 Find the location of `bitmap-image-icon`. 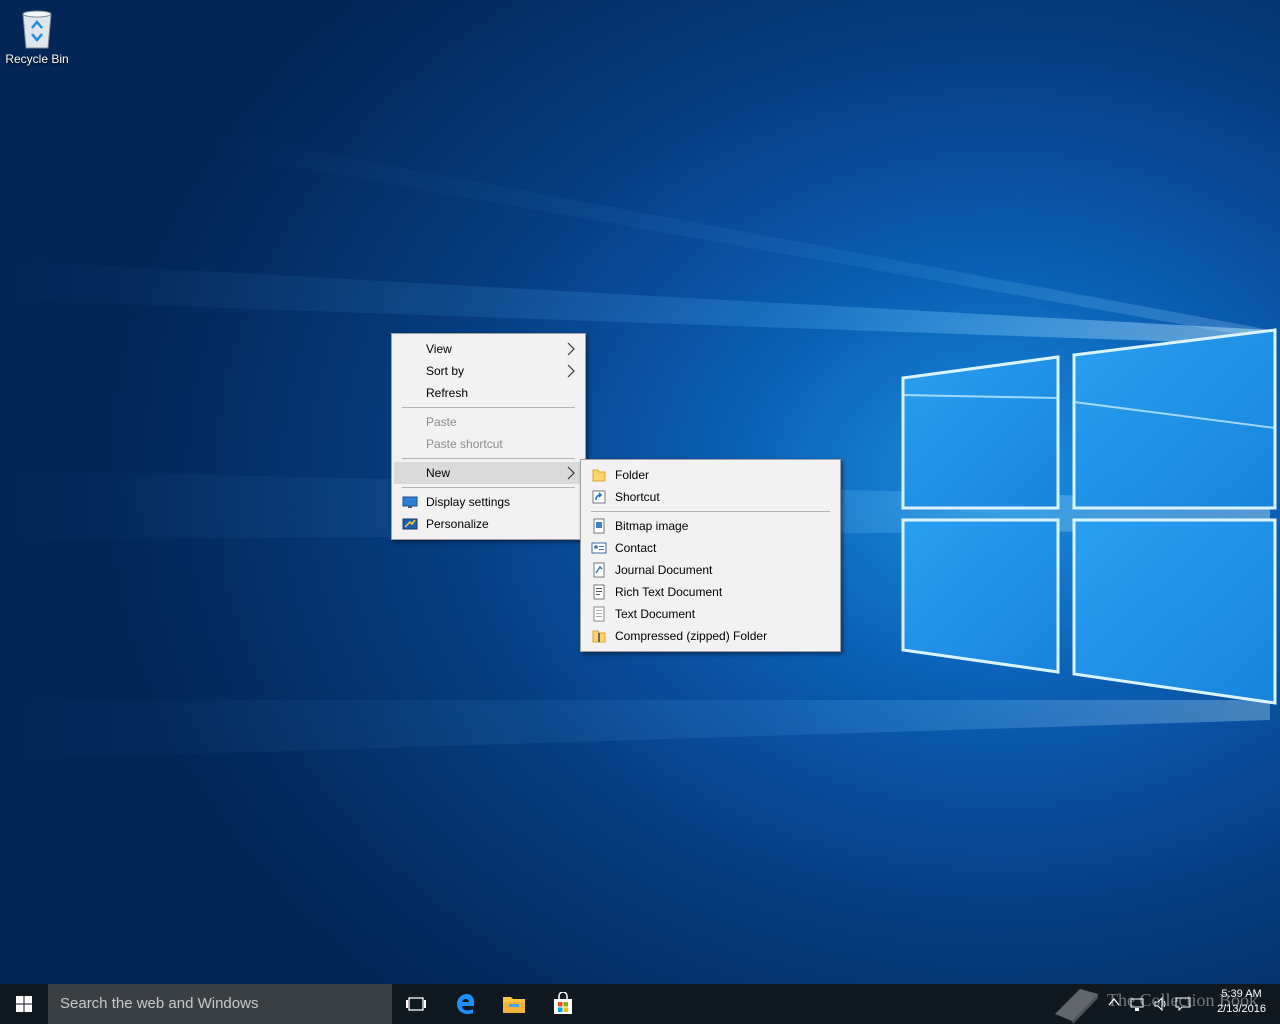

bitmap-image-icon is located at coordinates (599, 526).